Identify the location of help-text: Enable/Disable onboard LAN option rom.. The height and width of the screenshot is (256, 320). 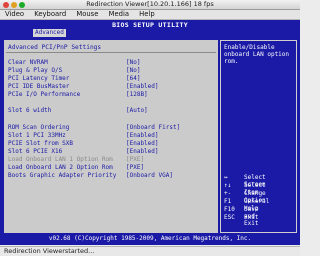
(257, 54).